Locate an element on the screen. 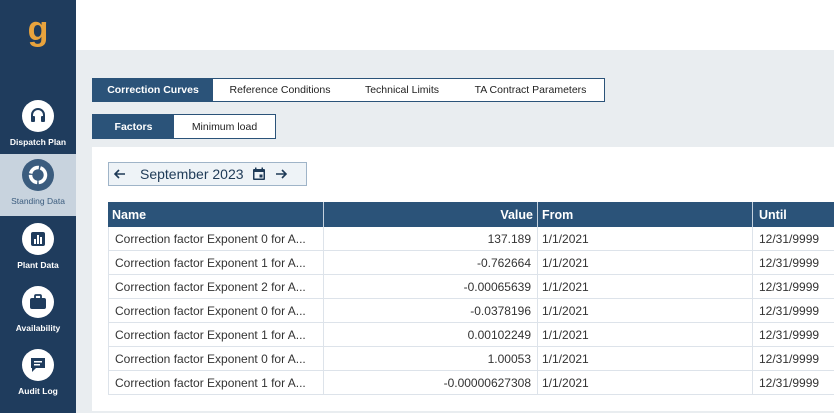 This screenshot has width=834, height=413. top-header is located at coordinates (455, 25).